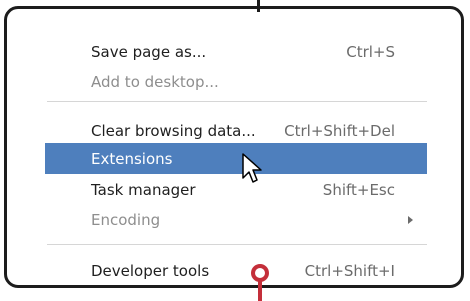 This screenshot has height=301, width=470. I want to click on menu-item-developer-tools: Developer tools Ctrl+Shift+I, so click(234, 270).